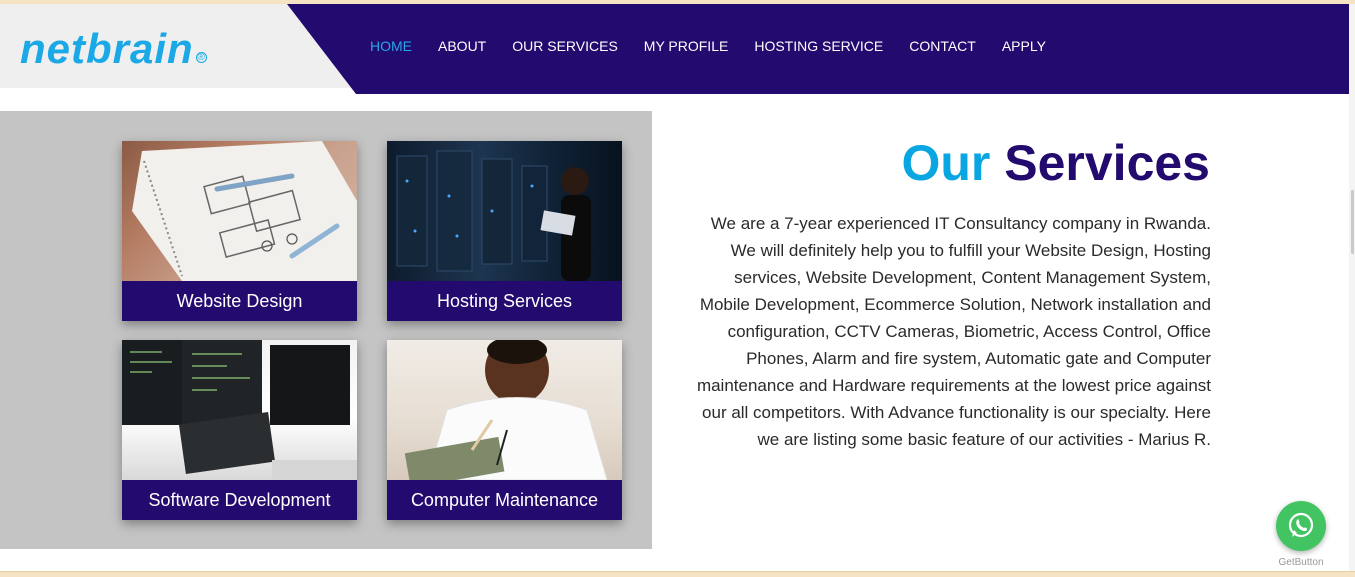 Image resolution: width=1355 pixels, height=577 pixels. Describe the element at coordinates (1024, 46) in the screenshot. I see `nav-apply: APPLY` at that location.